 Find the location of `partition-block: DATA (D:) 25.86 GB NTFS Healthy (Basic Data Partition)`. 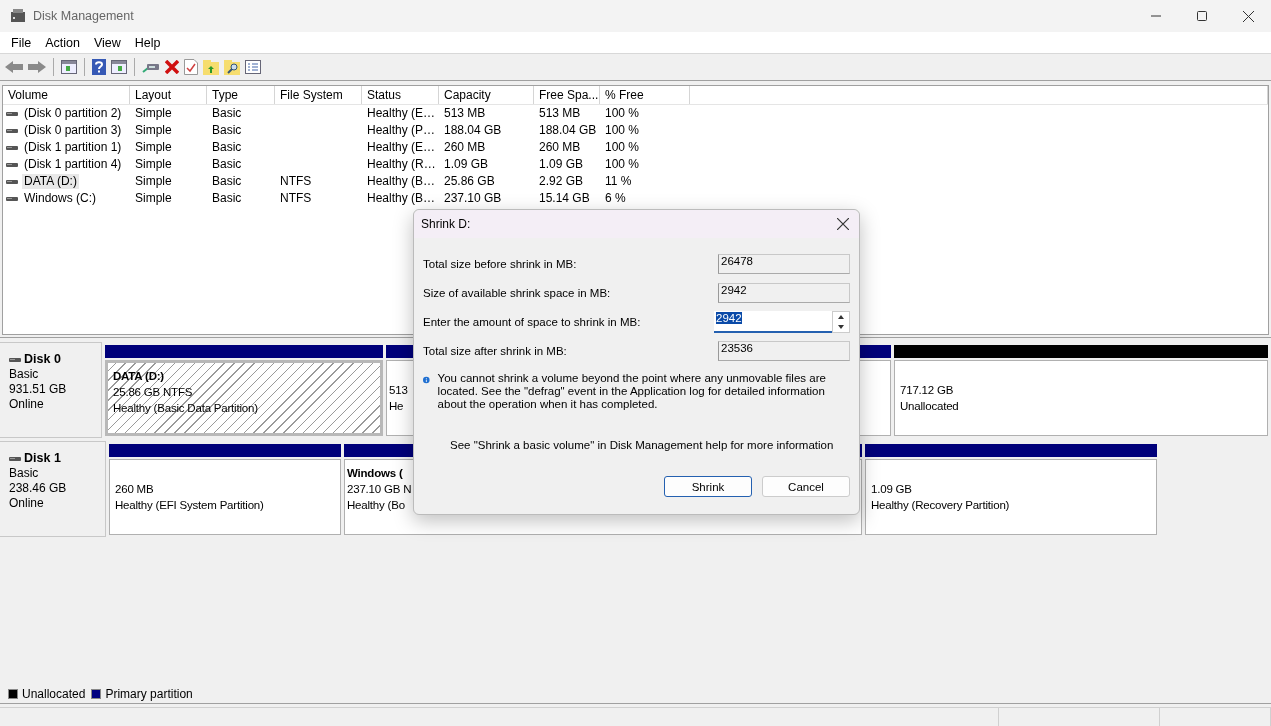

partition-block: DATA (D:) 25.86 GB NTFS Healthy (Basic Data Partition) is located at coordinates (244, 398).